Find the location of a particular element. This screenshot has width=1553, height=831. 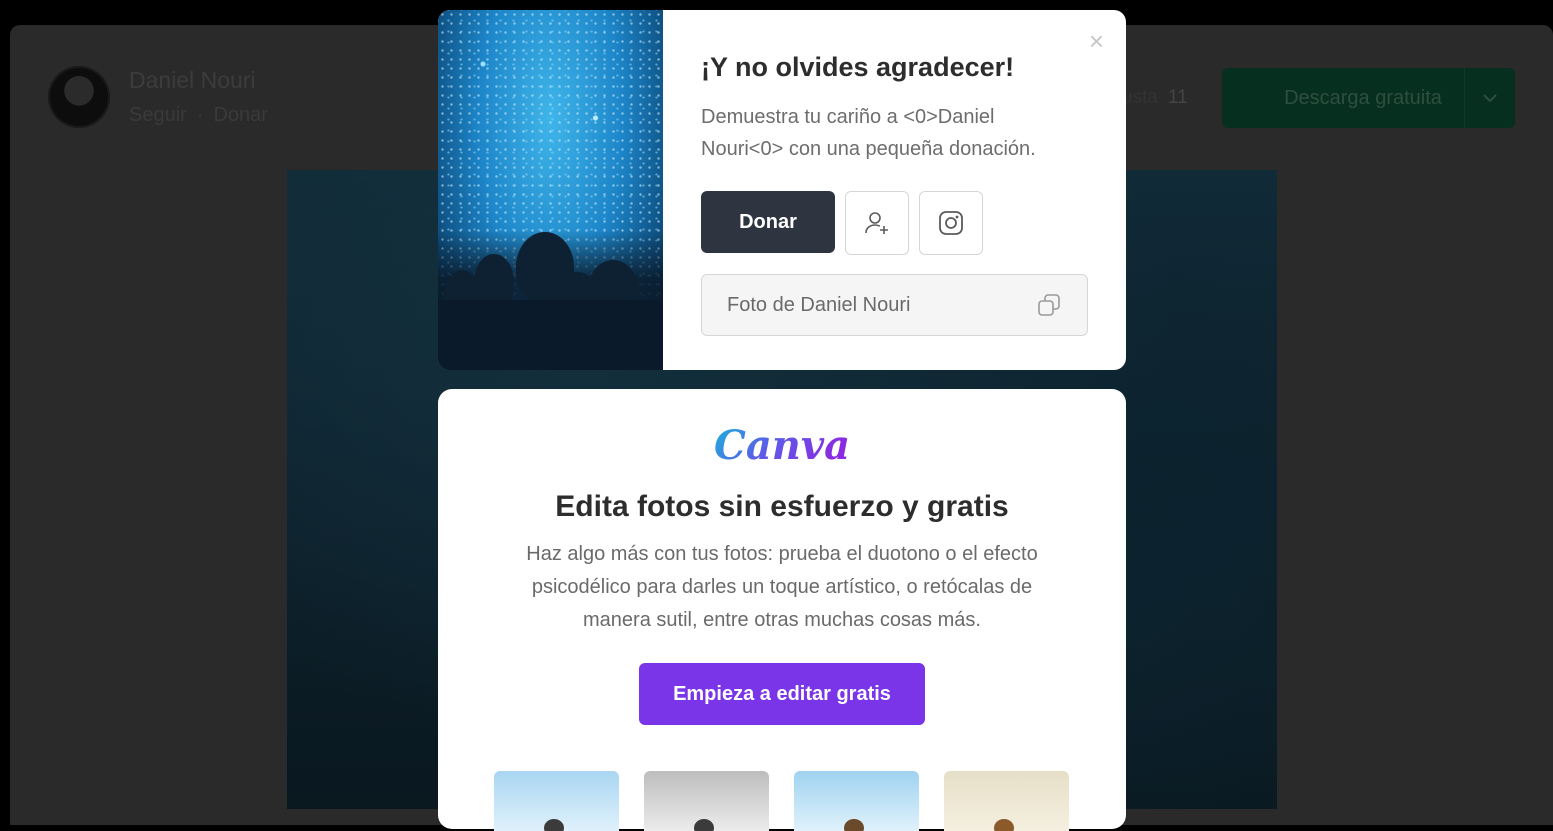

user-plus-icon is located at coordinates (876, 223).